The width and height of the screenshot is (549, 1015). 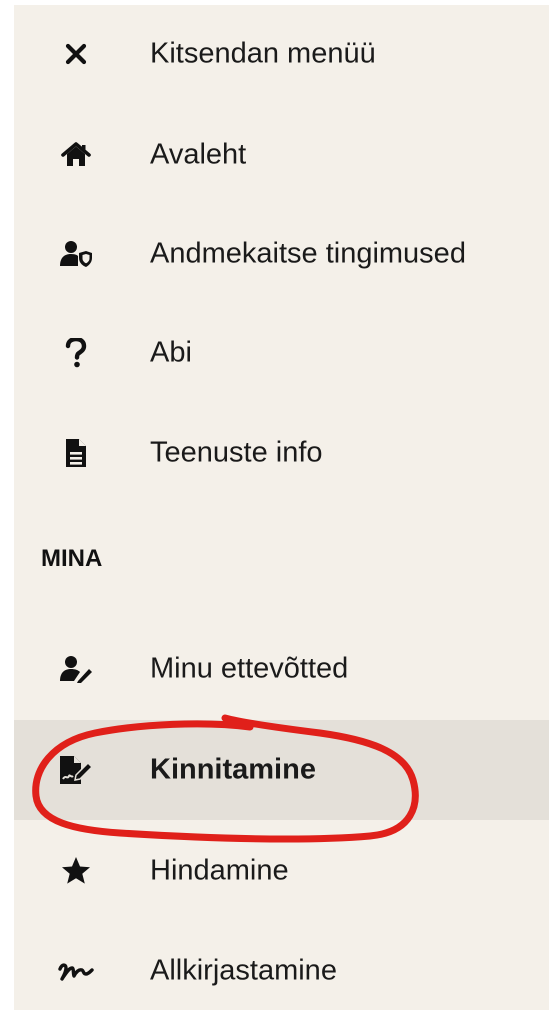 What do you see at coordinates (76, 155) in the screenshot?
I see `home-icon` at bounding box center [76, 155].